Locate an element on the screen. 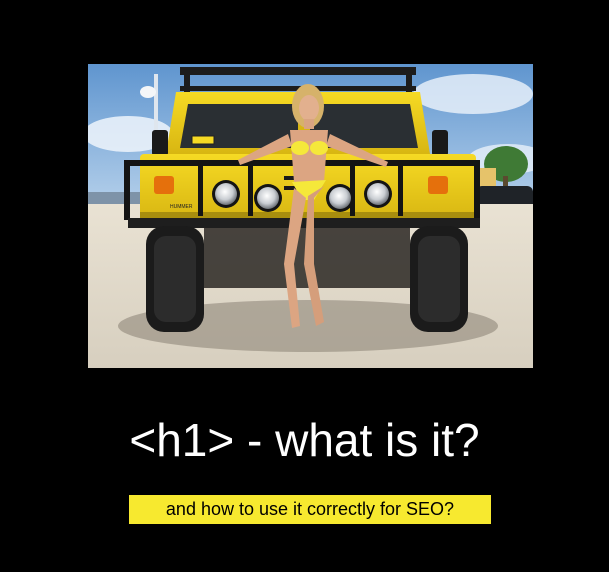 The image size is (609, 572). vehicle-badge-plate is located at coordinates (203, 140).